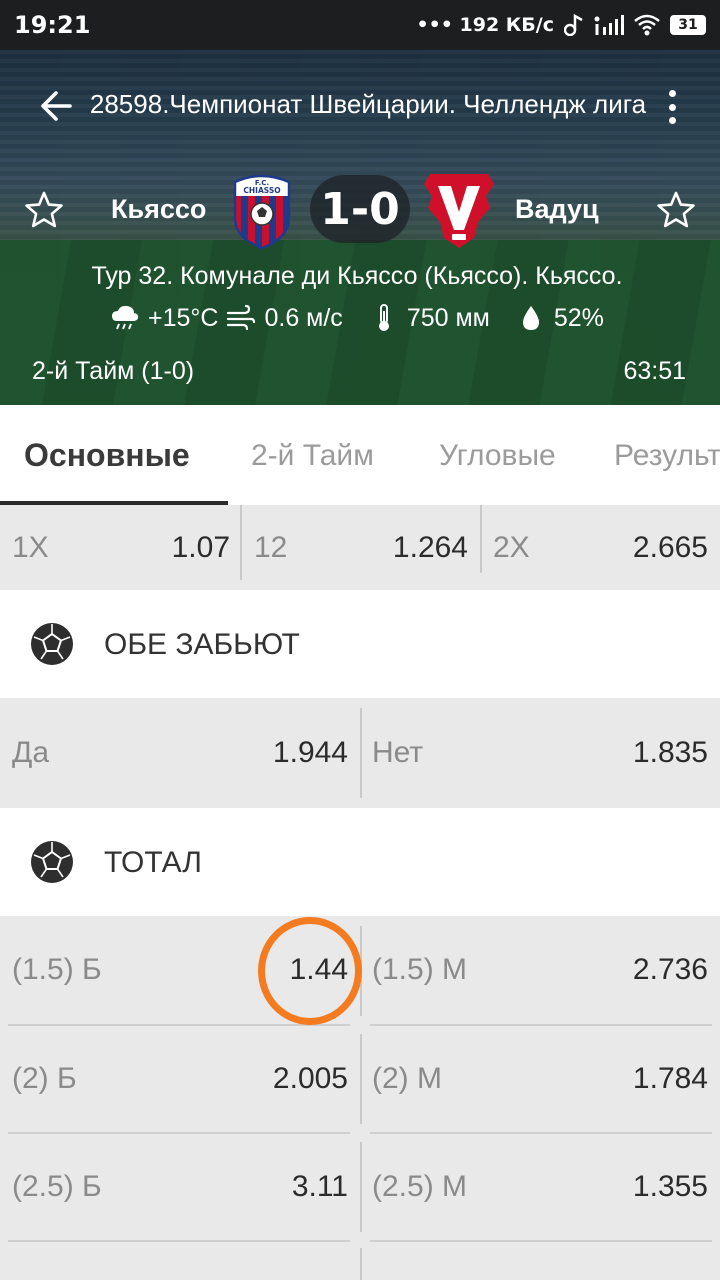 The height and width of the screenshot is (1280, 720). I want to click on tab-second-half: 2-й Тайм, so click(312, 456).